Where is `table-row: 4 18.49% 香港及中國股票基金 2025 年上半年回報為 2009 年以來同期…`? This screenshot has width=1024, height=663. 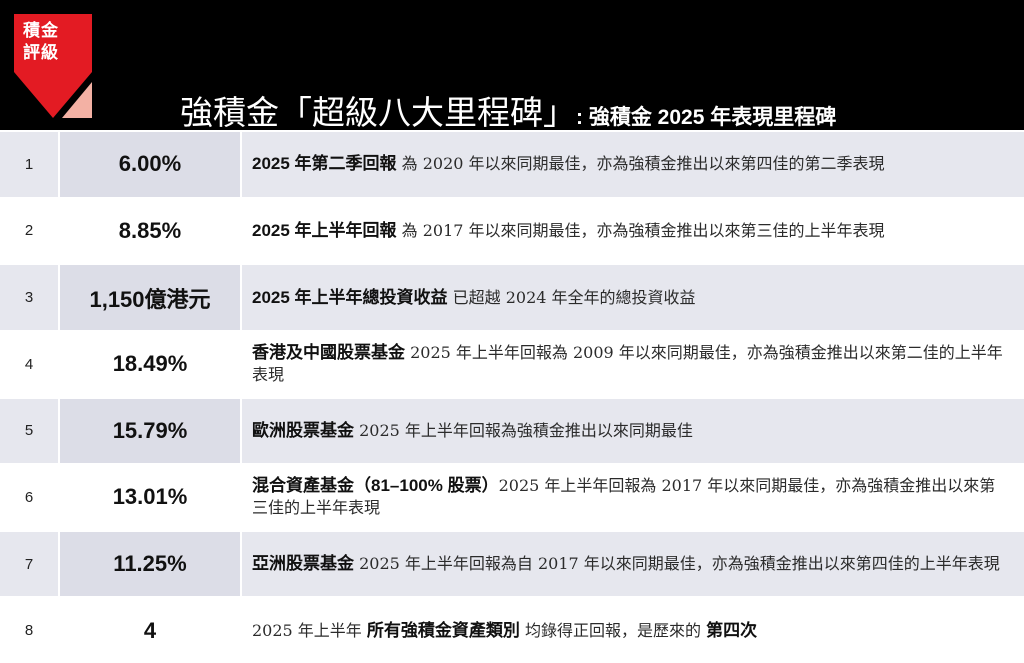
table-row: 4 18.49% 香港及中國股票基金 2025 年上半年回報為 2009 年以來同期… is located at coordinates (512, 363).